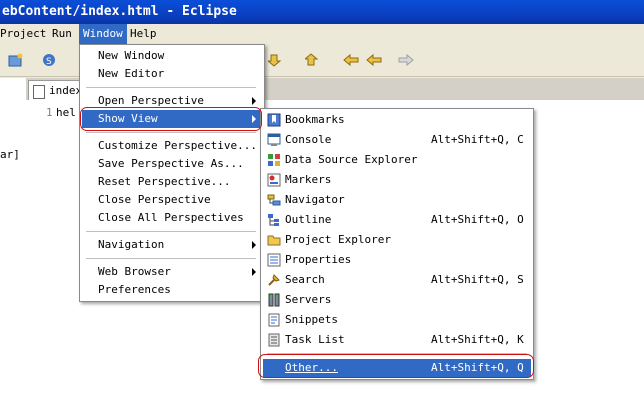 The image size is (644, 406). I want to click on task-list-icon, so click(274, 340).